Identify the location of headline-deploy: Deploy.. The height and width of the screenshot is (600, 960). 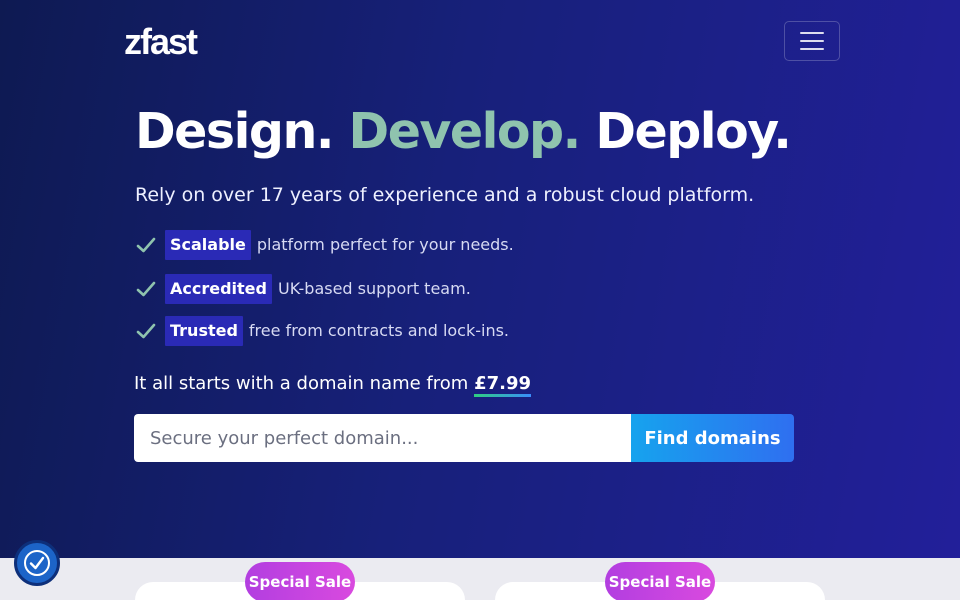
(693, 131).